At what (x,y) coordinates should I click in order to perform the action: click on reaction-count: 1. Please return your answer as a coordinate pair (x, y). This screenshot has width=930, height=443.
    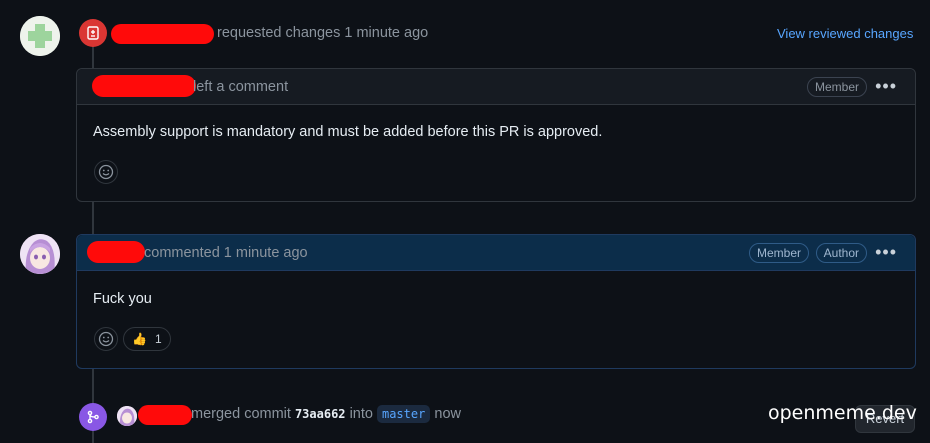
    Looking at the image, I should click on (158, 339).